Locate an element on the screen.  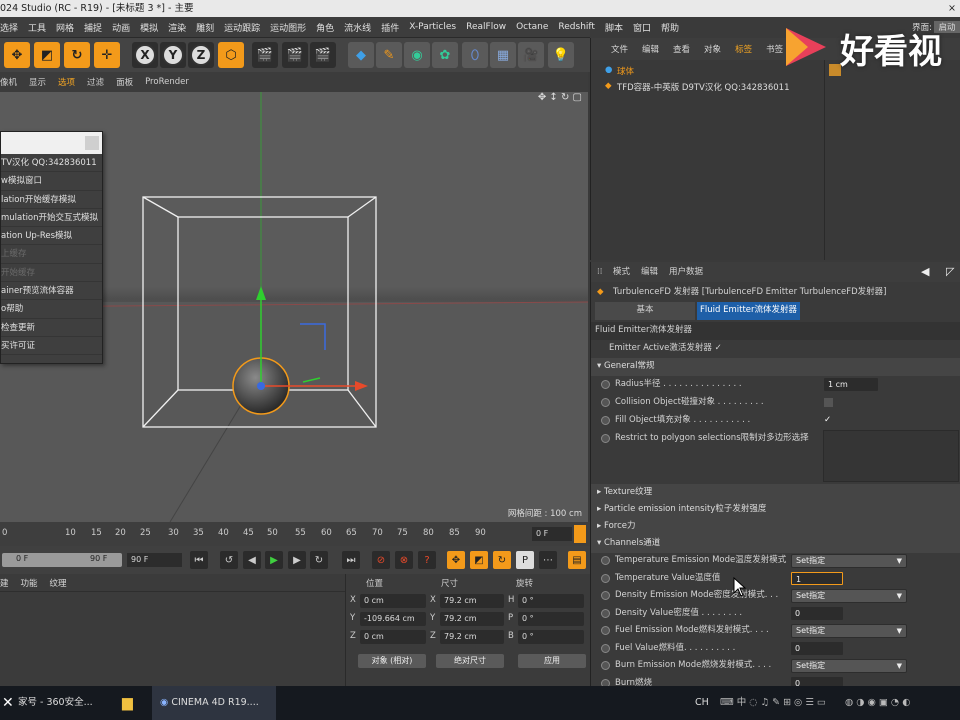
coordinate-system-icon: ⬡ is located at coordinates (231, 55).